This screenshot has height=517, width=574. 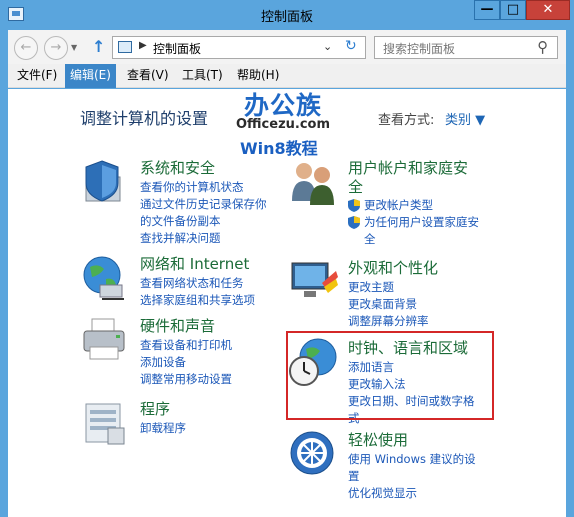 What do you see at coordinates (177, 48) in the screenshot?
I see `breadcrumb-control-panel: 控制面板` at bounding box center [177, 48].